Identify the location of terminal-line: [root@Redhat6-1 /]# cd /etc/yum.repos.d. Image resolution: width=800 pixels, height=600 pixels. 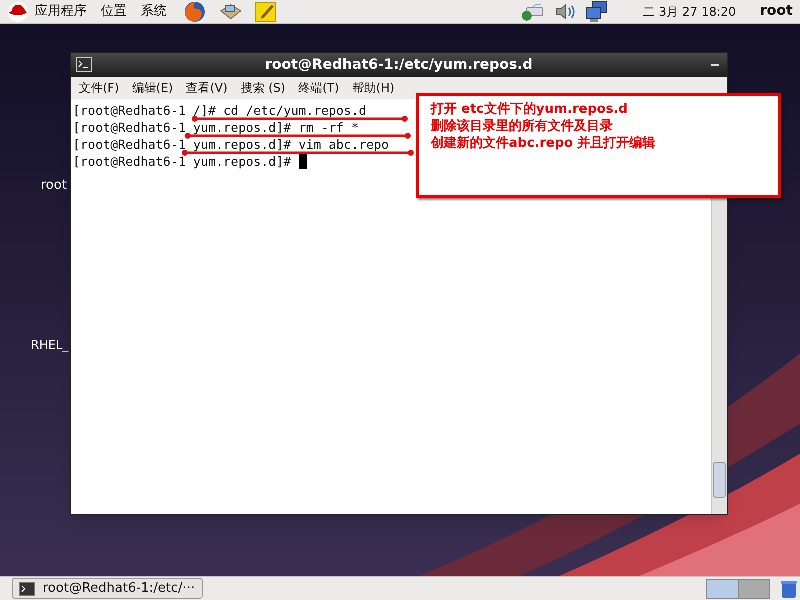
(219, 110).